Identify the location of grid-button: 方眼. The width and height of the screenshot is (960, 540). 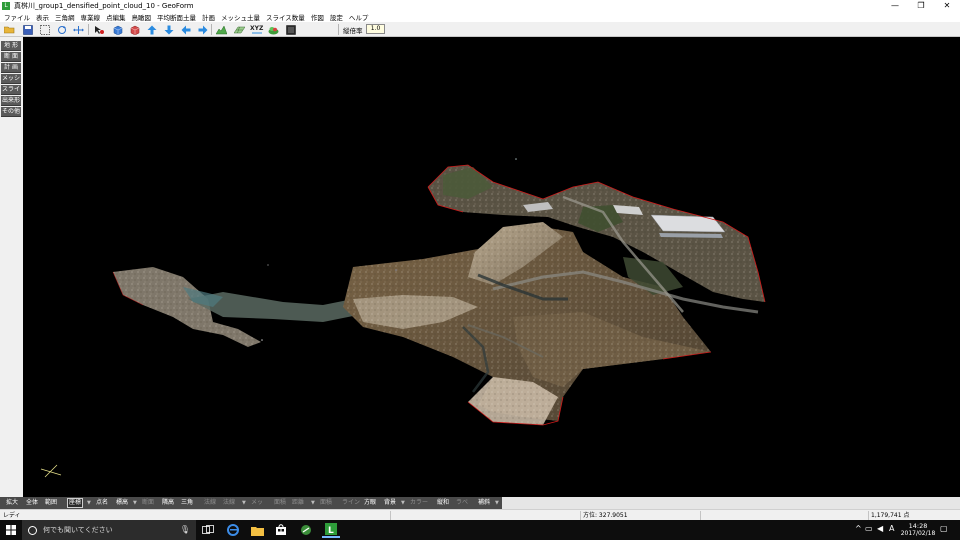
(370, 503).